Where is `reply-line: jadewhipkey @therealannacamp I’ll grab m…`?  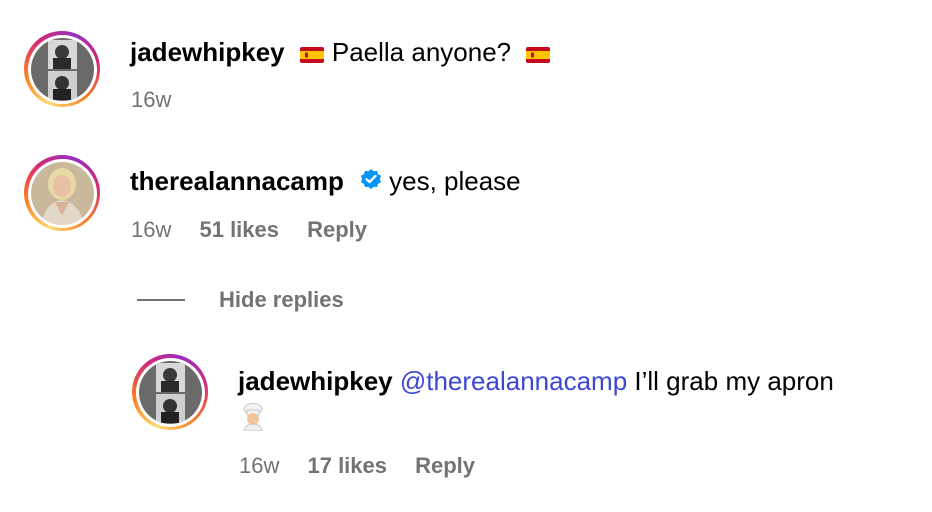
reply-line: jadewhipkey @therealannacamp I’ll grab m… is located at coordinates (536, 381).